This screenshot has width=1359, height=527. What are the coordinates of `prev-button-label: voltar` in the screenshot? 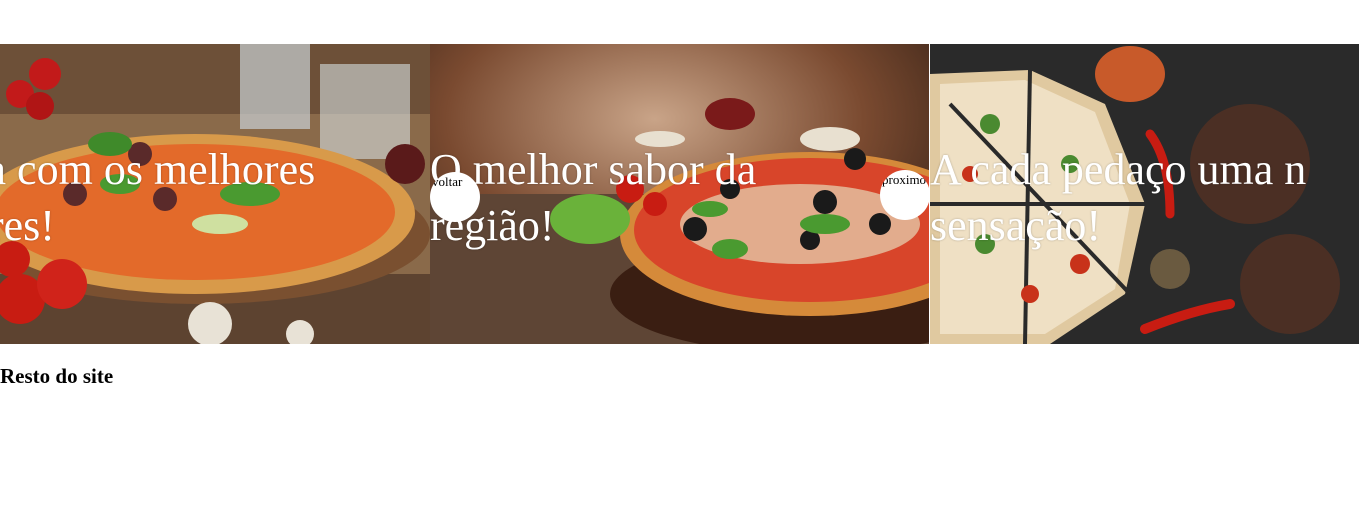 It's located at (447, 181).